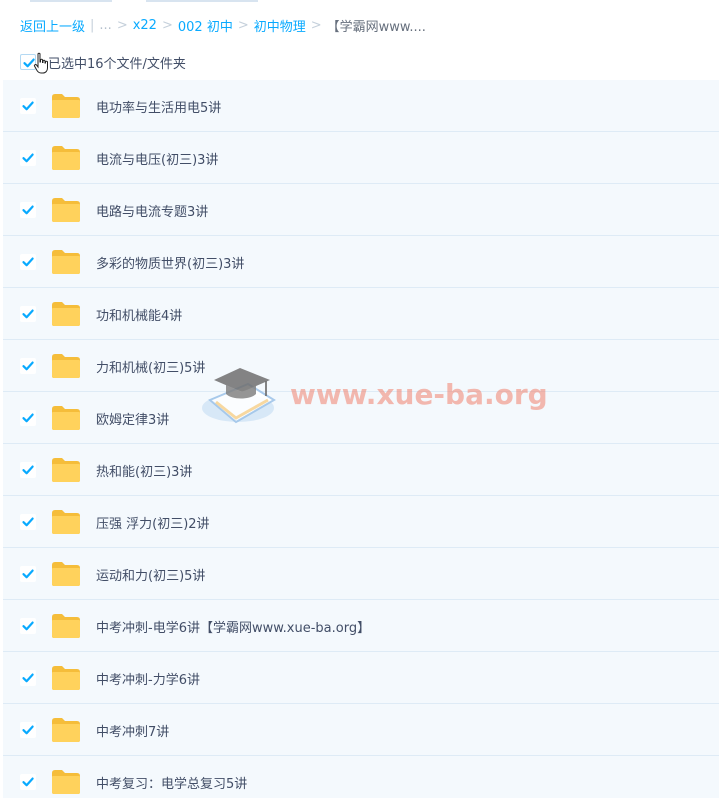  Describe the element at coordinates (359, 210) in the screenshot. I see `file-row: 电路与电流专题3讲` at that location.